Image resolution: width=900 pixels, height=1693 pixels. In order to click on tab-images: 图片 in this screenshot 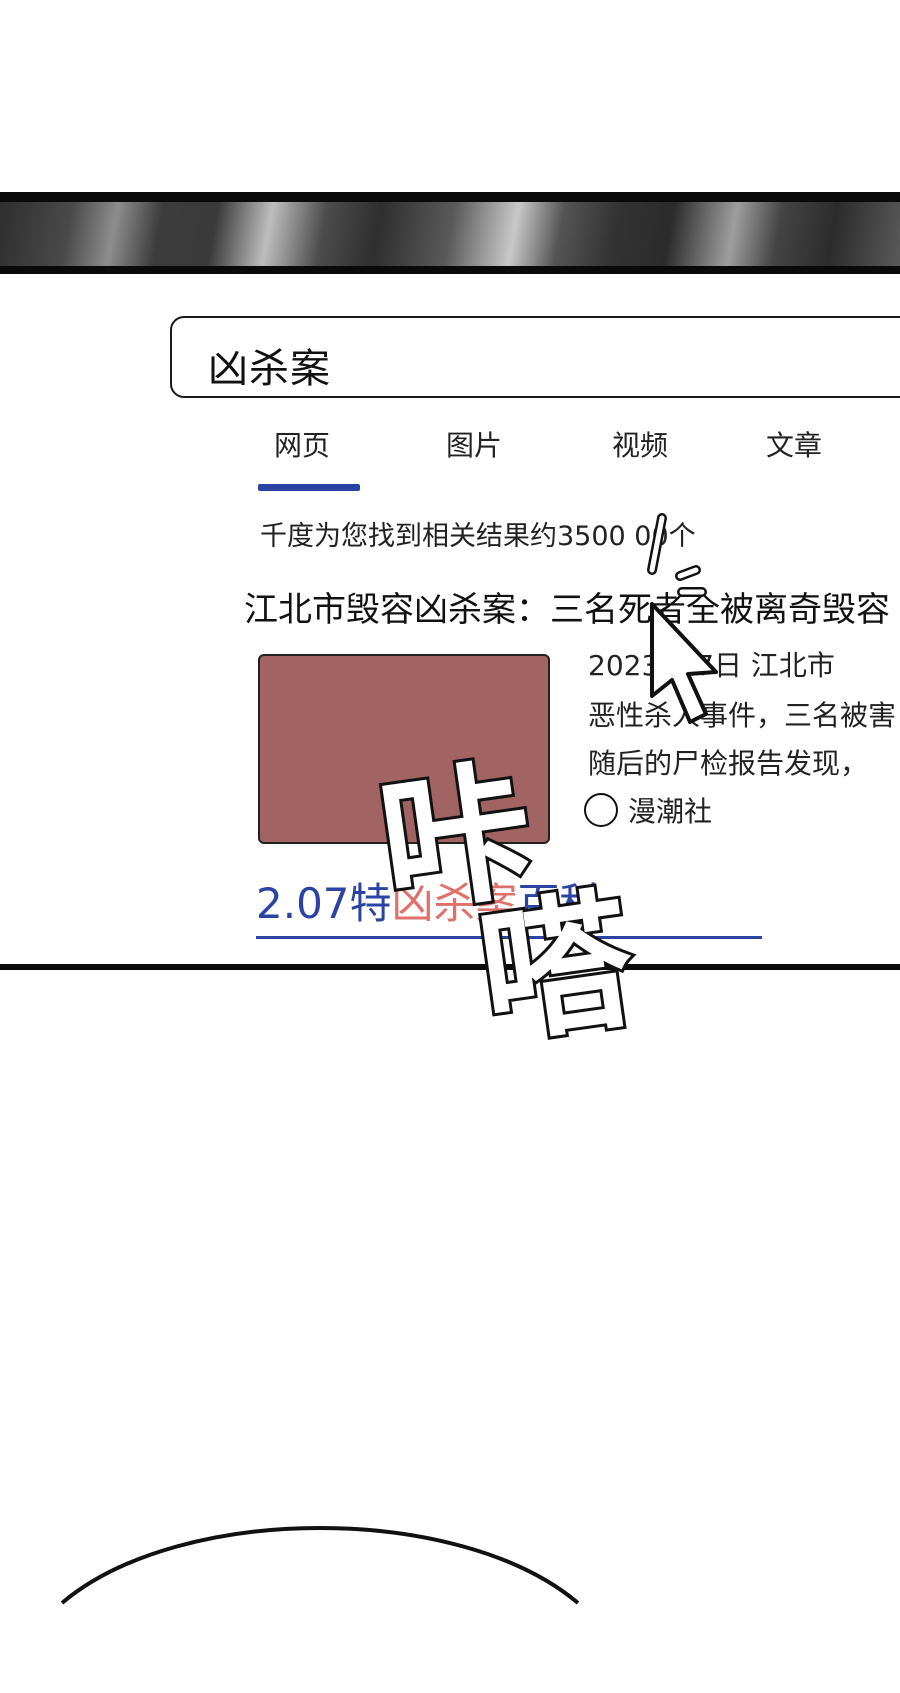, I will do `click(474, 444)`.